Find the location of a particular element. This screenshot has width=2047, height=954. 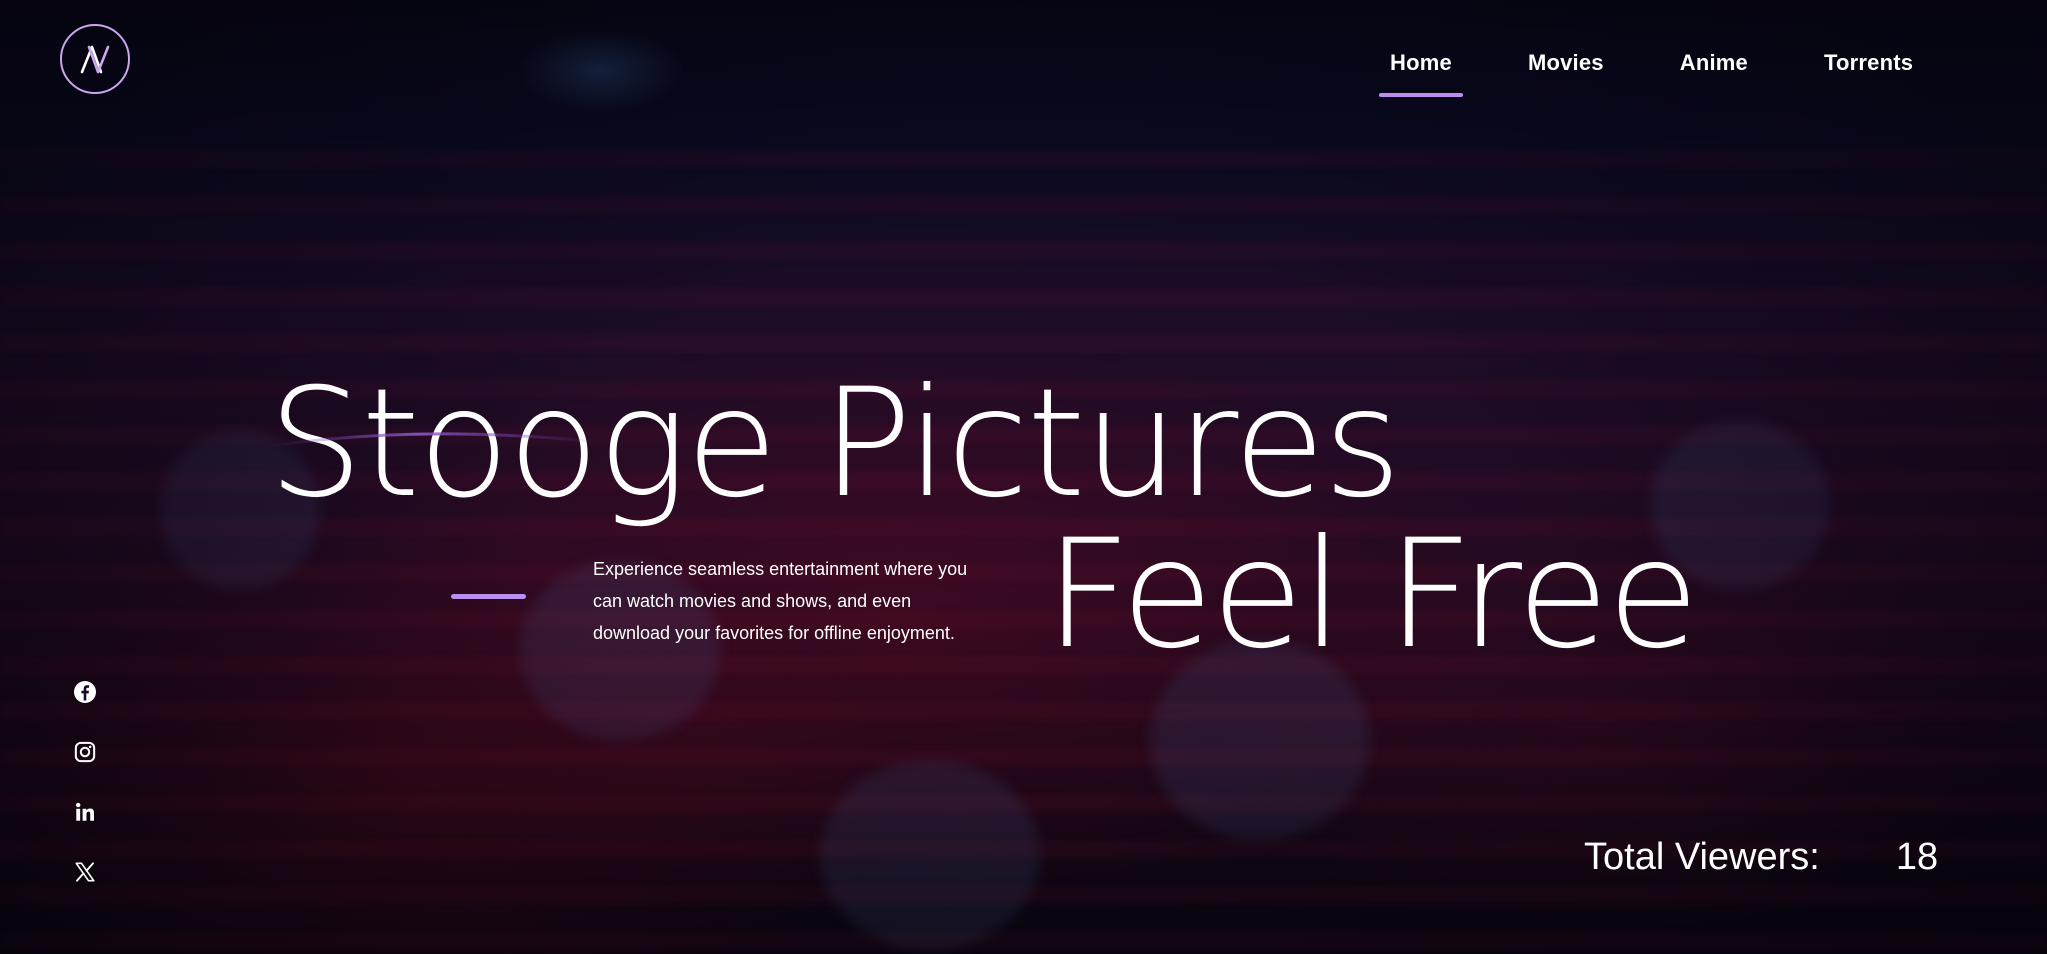

instagram-icon is located at coordinates (85, 752).